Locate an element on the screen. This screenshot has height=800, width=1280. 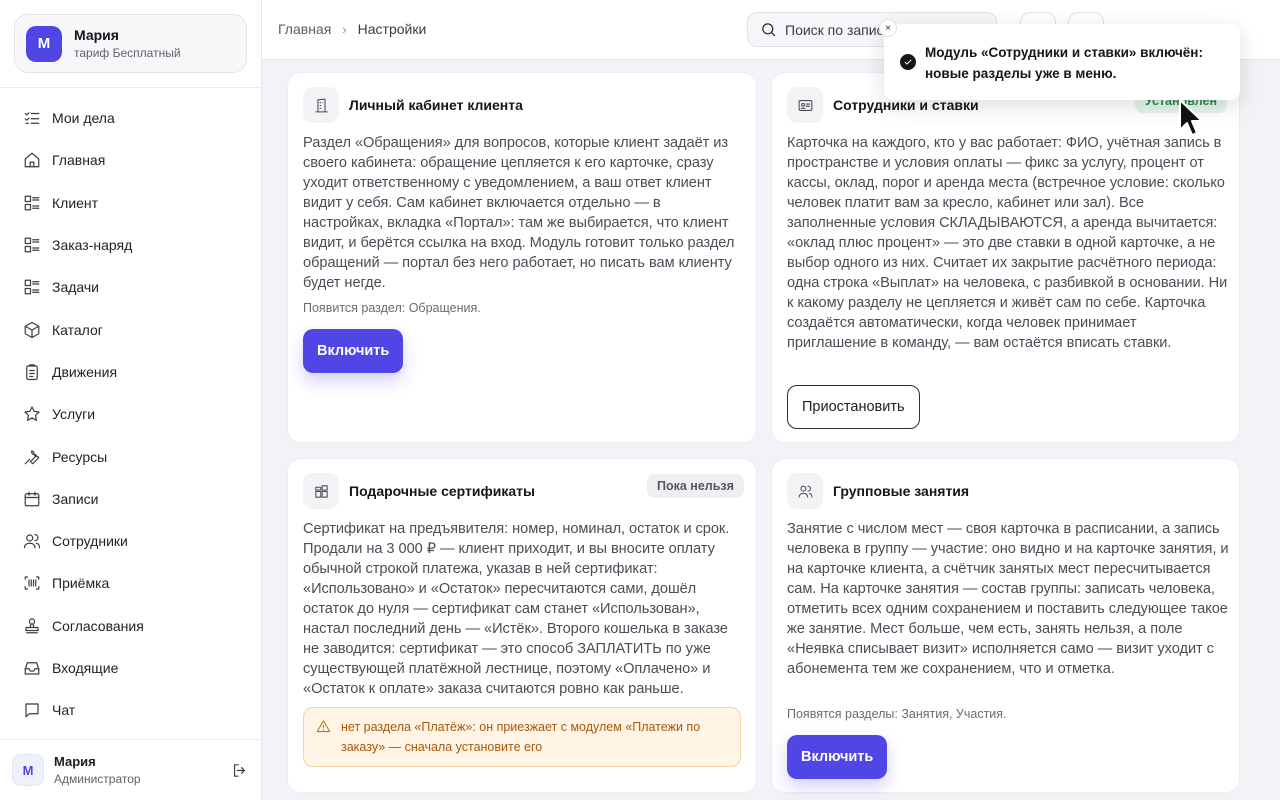
sidebar-item-label: Каталог is located at coordinates (77, 329).